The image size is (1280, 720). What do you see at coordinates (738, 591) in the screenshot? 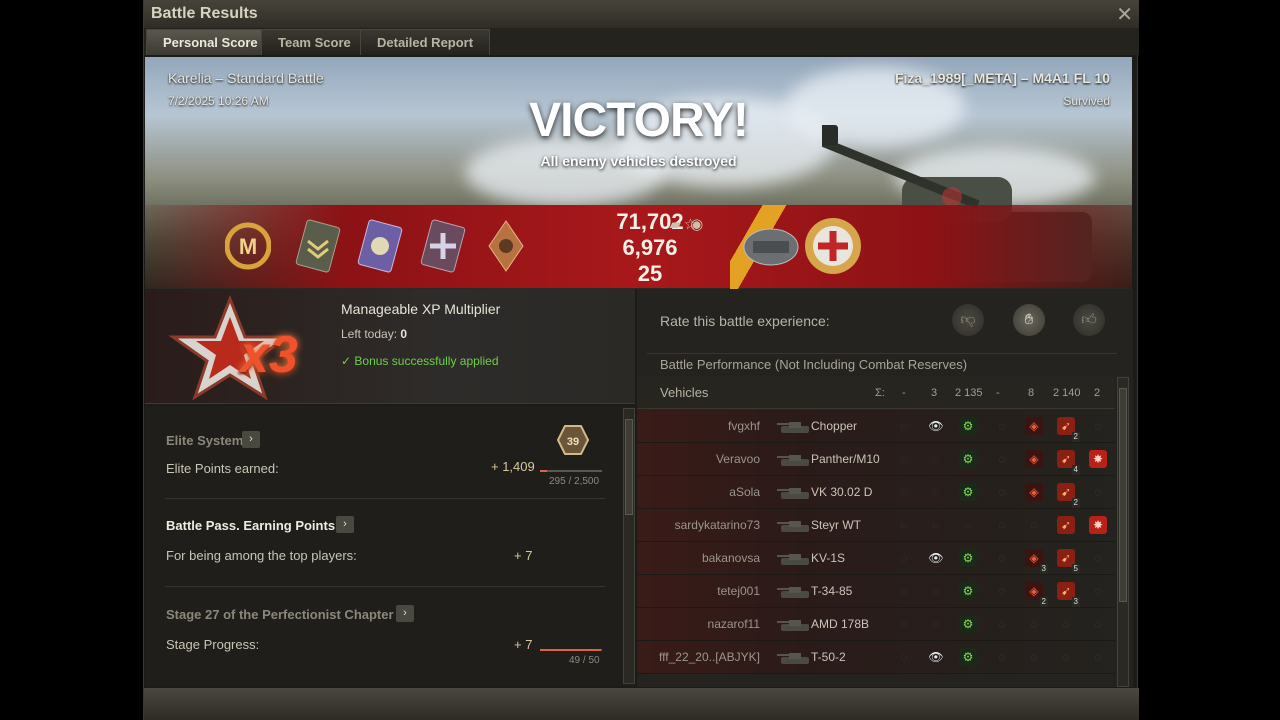
I see `player-name: tetej001` at bounding box center [738, 591].